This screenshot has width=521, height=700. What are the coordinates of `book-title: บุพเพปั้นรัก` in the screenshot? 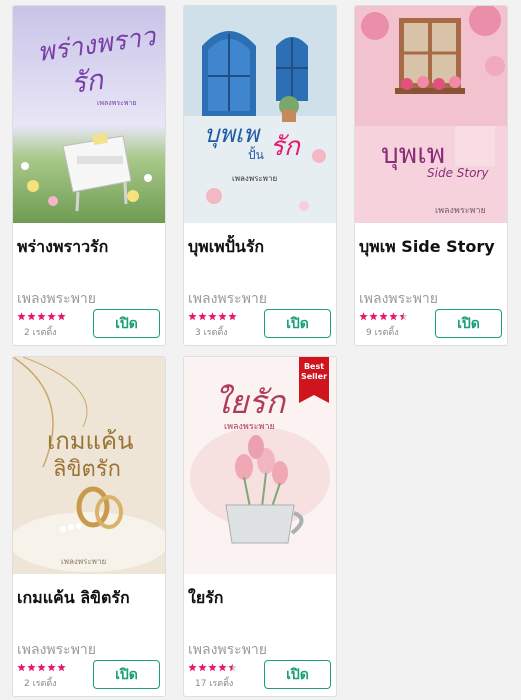 It's located at (261, 247).